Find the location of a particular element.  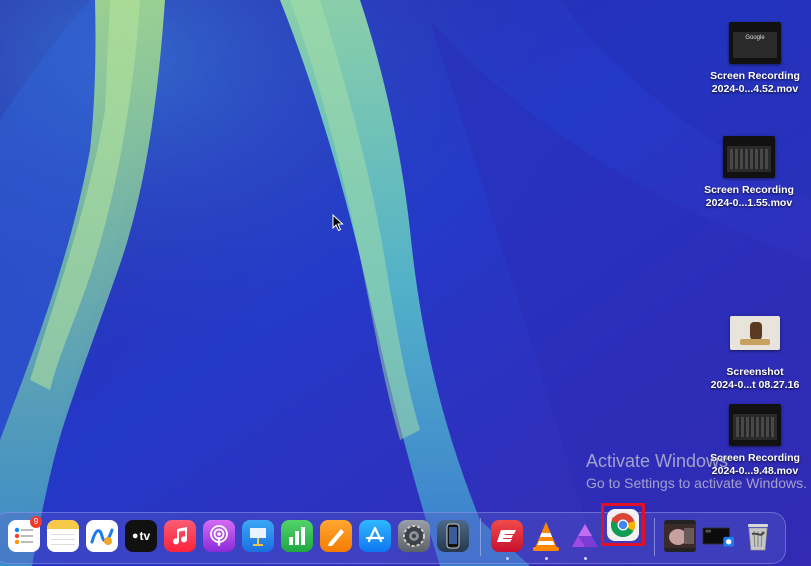

system-settings-icon is located at coordinates (414, 536).